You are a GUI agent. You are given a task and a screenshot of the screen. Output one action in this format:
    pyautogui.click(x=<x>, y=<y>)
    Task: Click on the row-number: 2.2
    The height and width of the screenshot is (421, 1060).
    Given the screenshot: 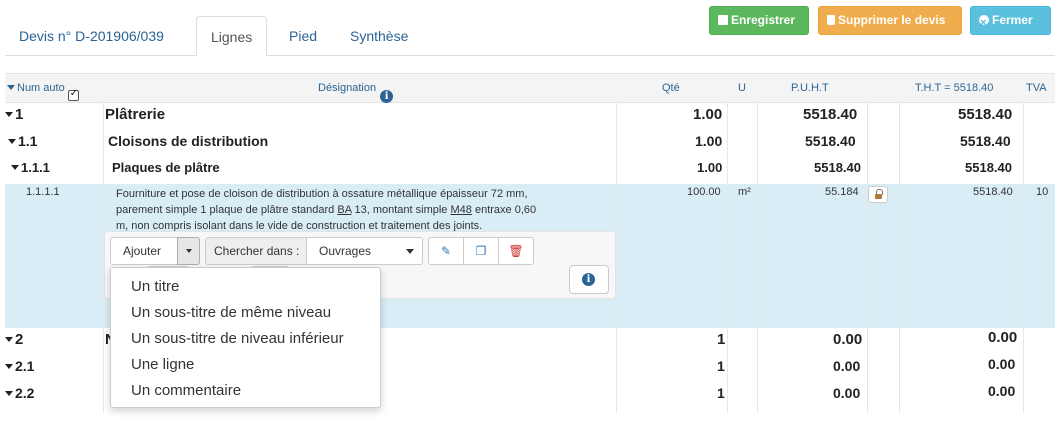 What is the action you would take?
    pyautogui.click(x=19, y=393)
    